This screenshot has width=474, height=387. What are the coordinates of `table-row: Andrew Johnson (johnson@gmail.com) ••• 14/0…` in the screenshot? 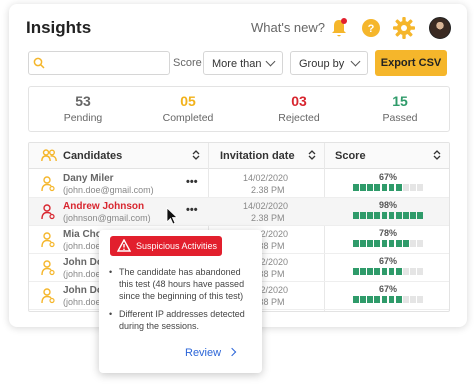 It's located at (239, 212).